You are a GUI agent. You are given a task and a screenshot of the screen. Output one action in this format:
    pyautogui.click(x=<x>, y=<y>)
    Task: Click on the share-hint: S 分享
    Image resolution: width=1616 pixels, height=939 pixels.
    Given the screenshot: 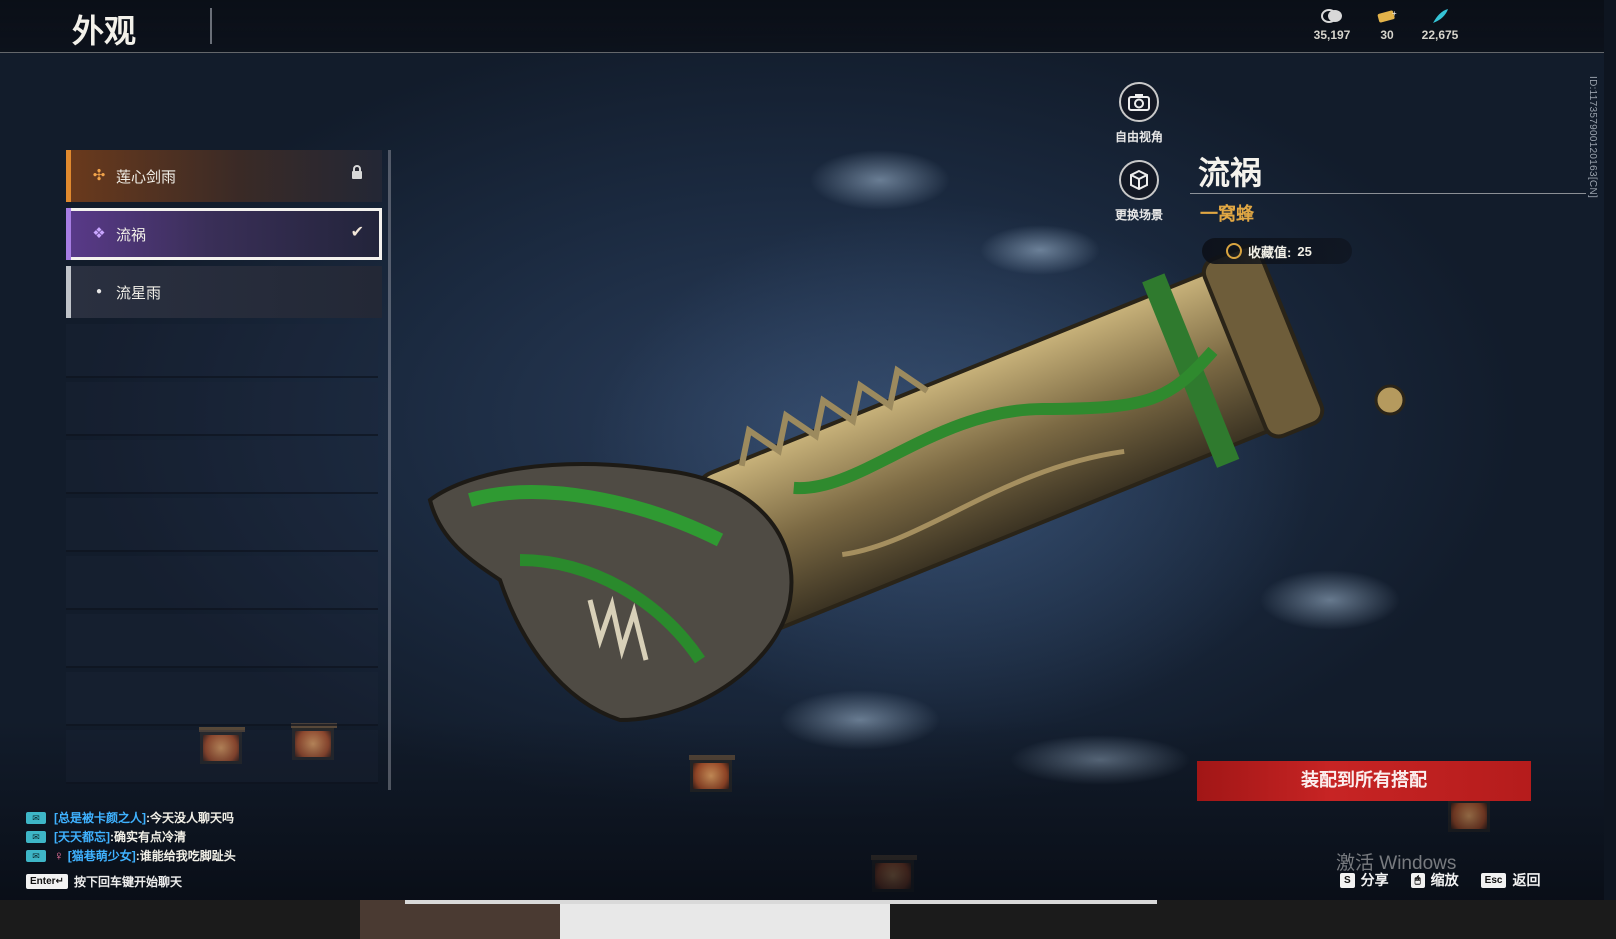 What is the action you would take?
    pyautogui.click(x=1364, y=880)
    